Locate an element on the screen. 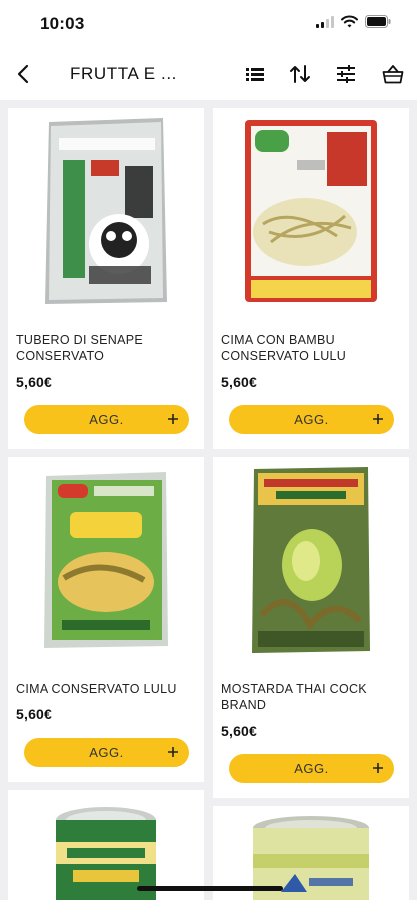  wifi-icon is located at coordinates (349, 21).